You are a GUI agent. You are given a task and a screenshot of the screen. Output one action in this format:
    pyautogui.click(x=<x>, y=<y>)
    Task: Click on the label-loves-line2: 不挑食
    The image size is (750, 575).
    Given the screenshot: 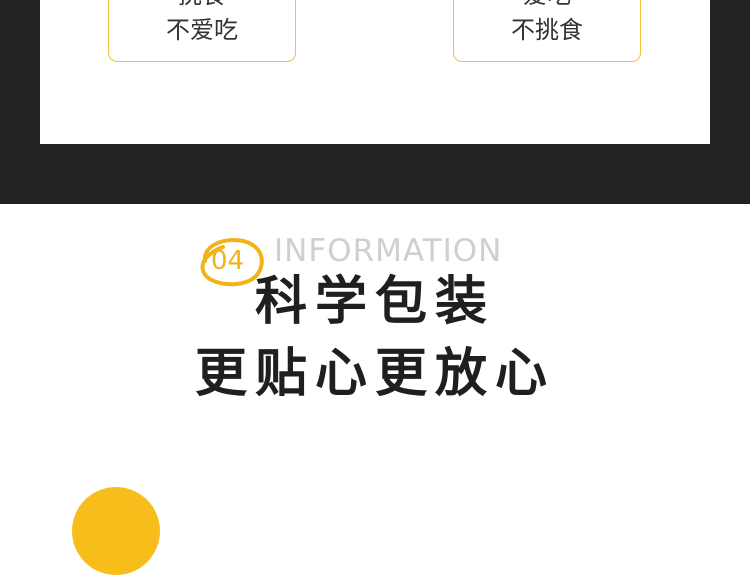 What is the action you would take?
    pyautogui.click(x=547, y=30)
    